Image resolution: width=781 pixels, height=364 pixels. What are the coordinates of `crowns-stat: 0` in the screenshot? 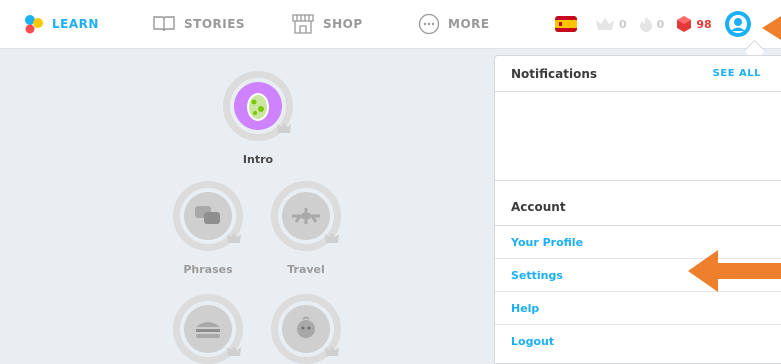 It's located at (611, 24).